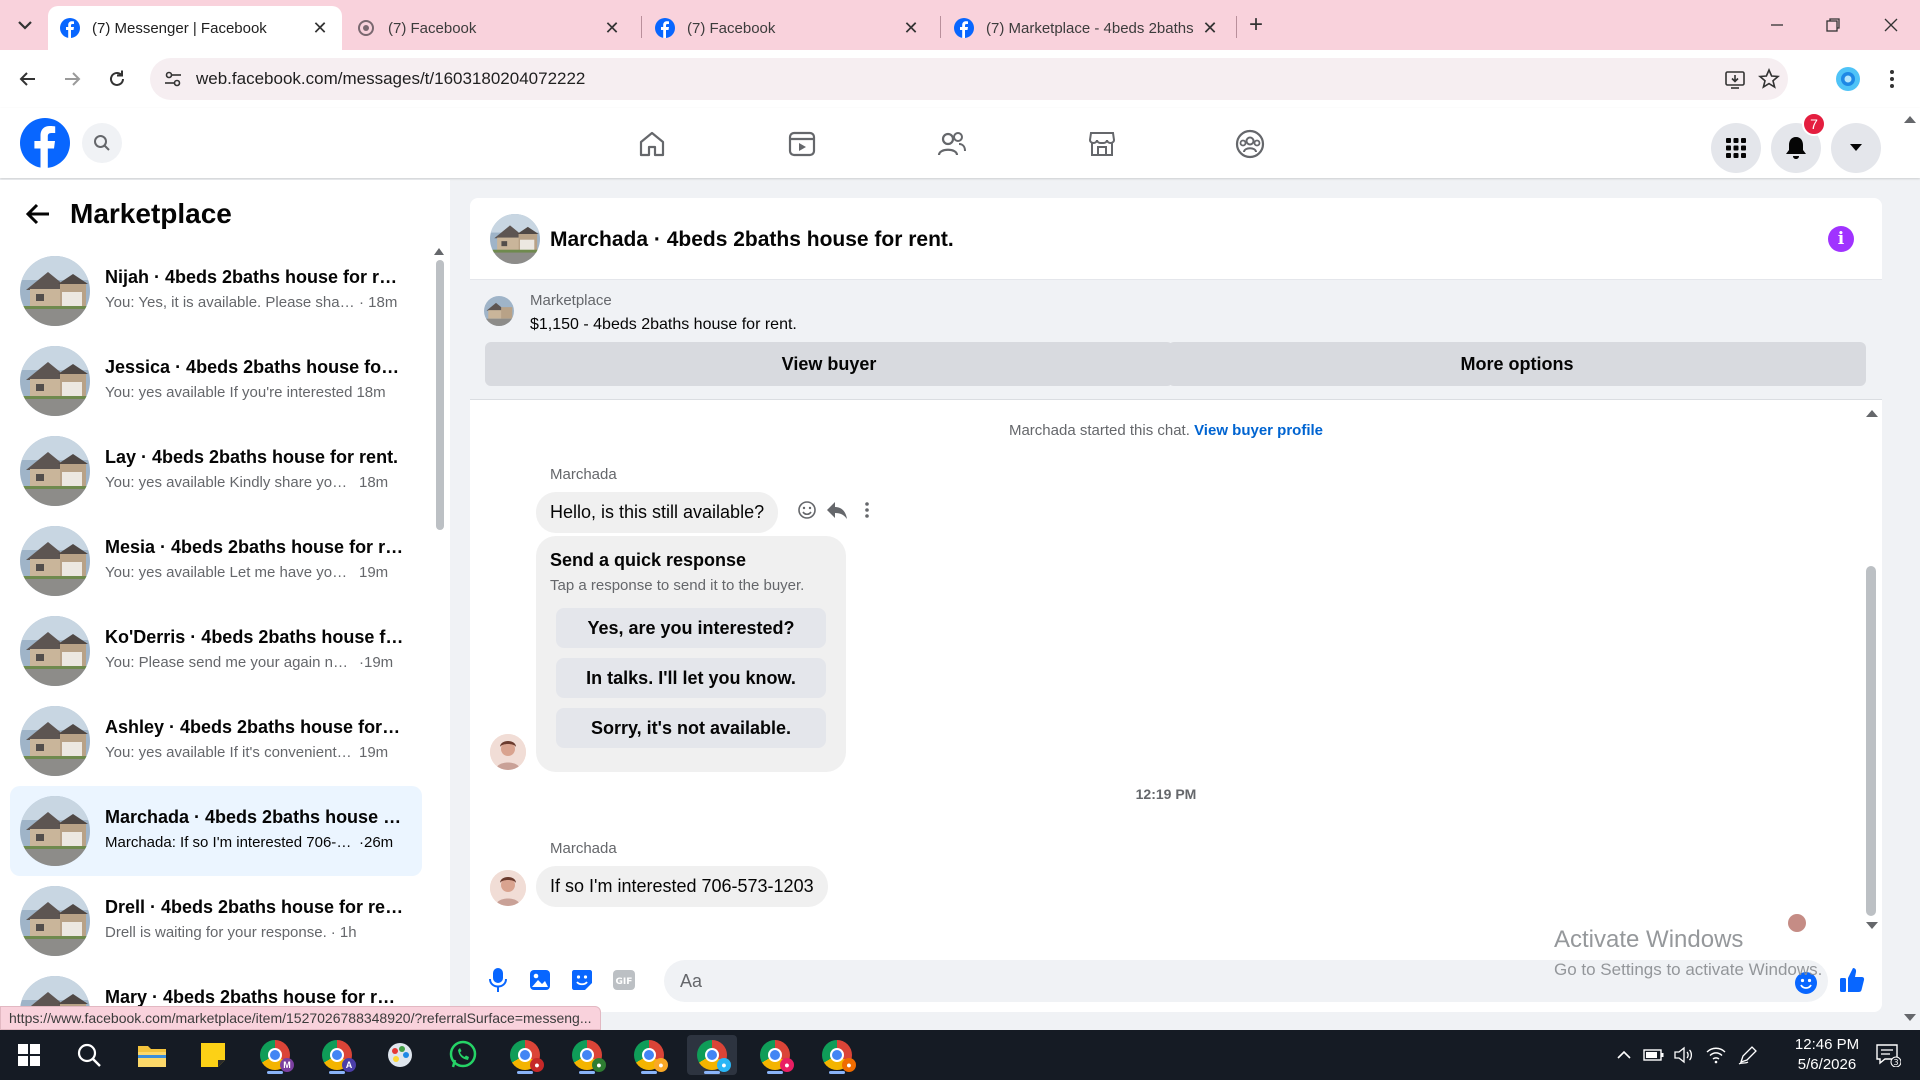  Describe the element at coordinates (1891, 25) in the screenshot. I see `close-window-button` at that location.